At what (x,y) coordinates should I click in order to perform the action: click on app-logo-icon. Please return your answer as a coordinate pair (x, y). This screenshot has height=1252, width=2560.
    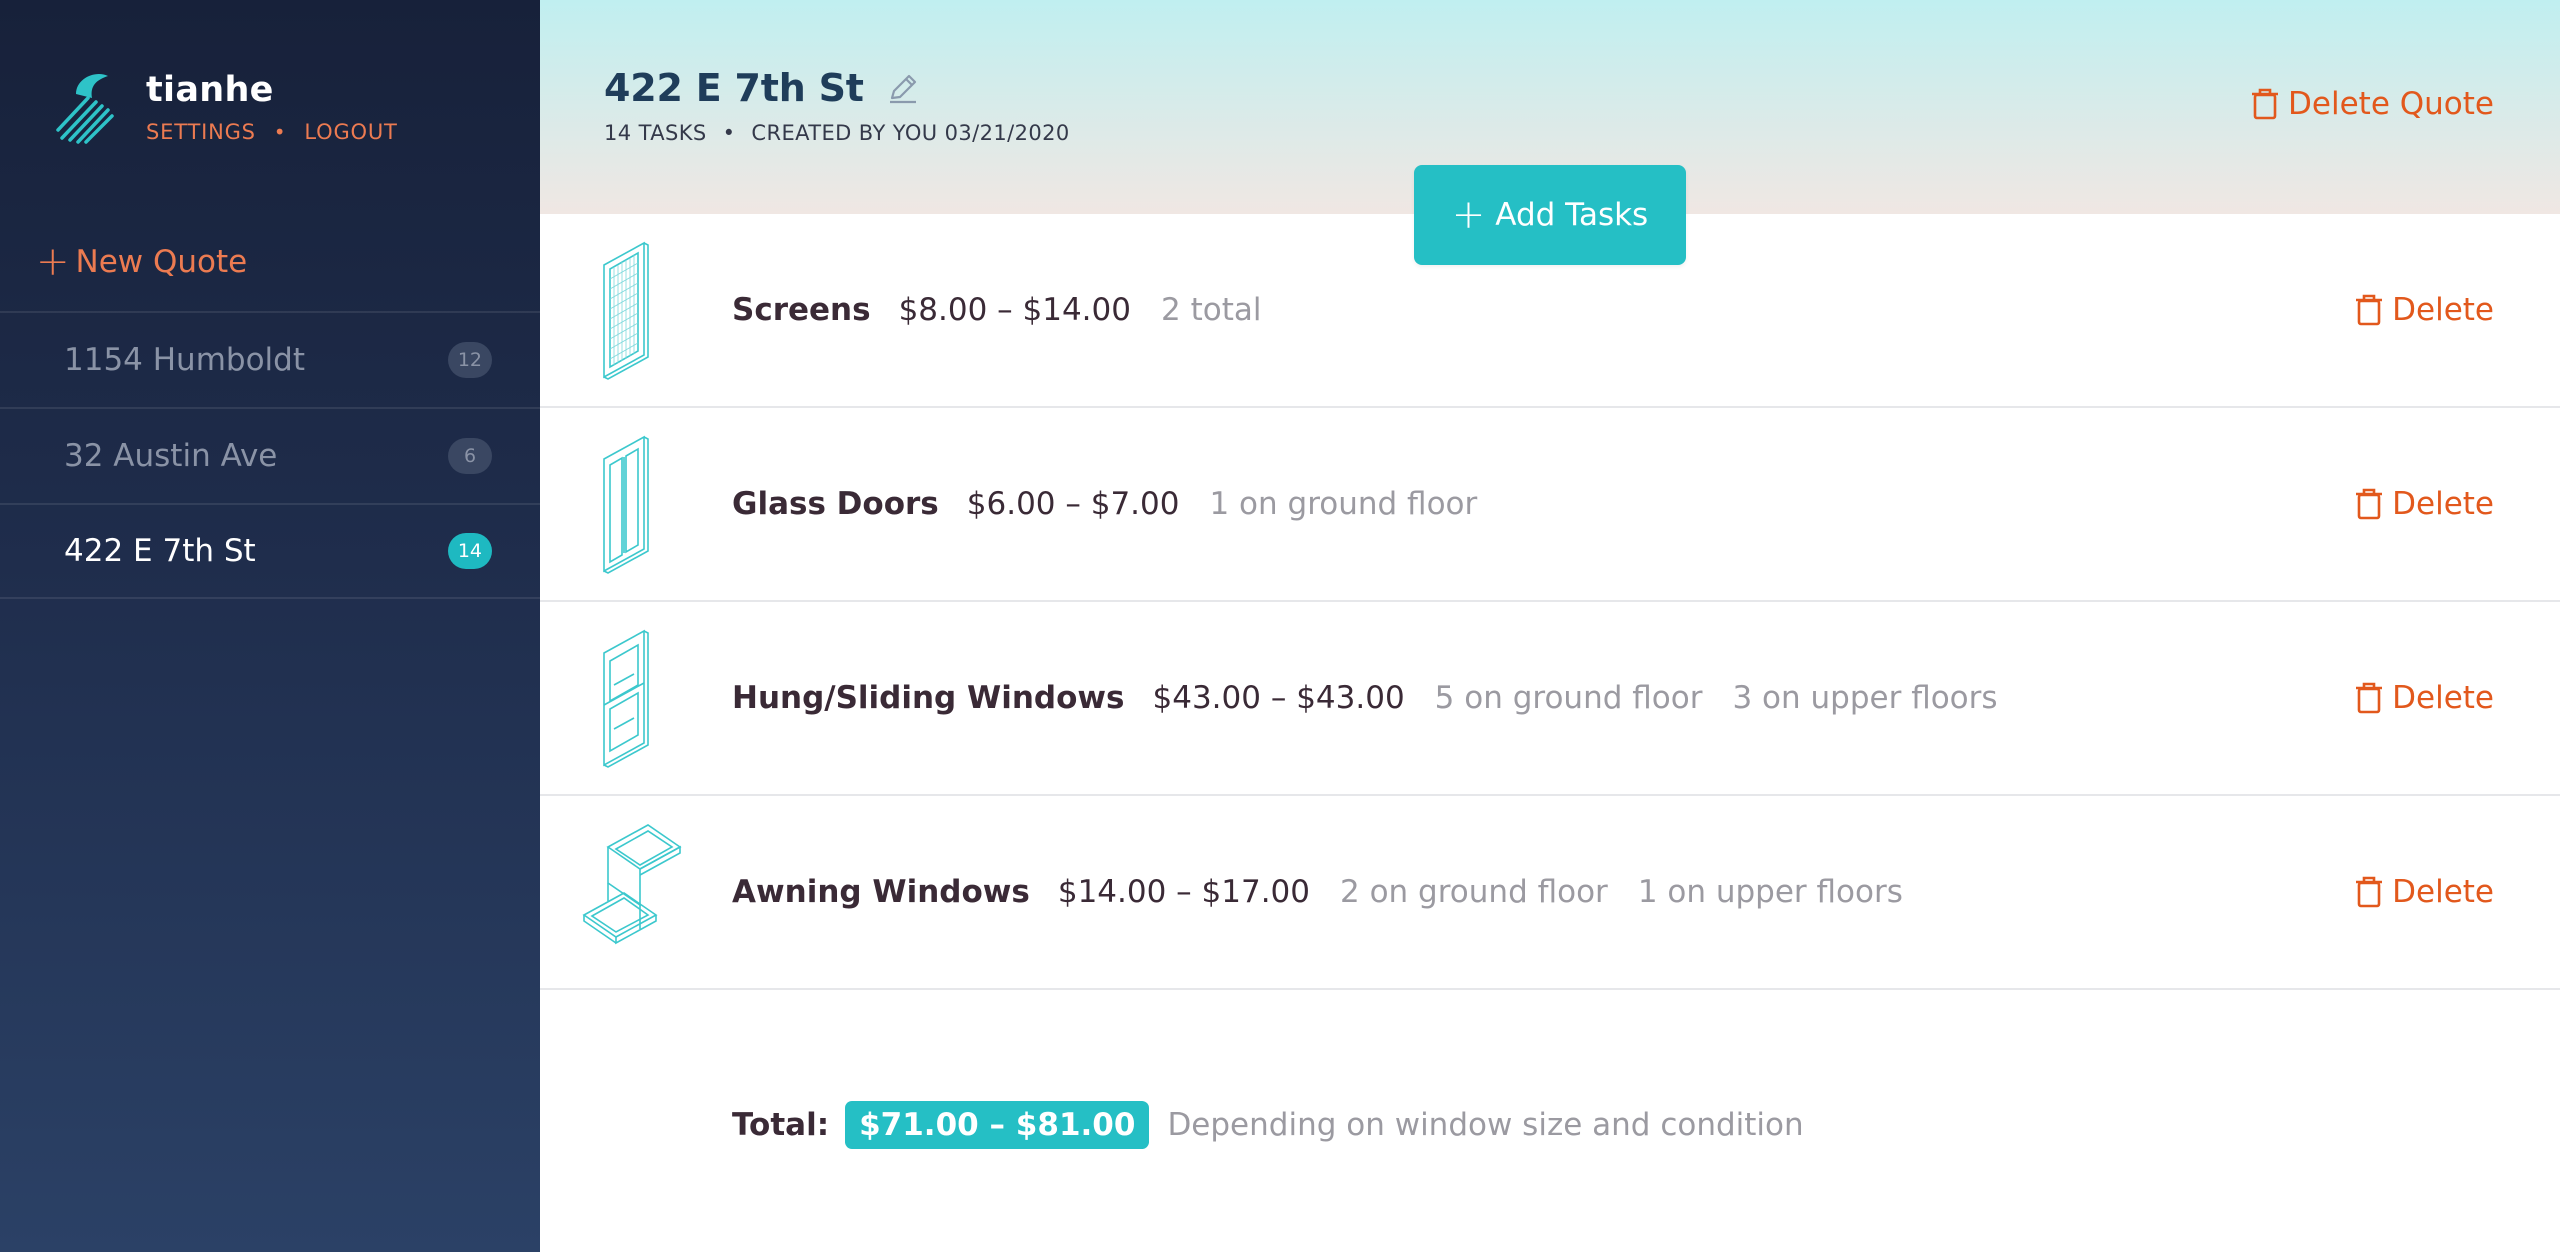
    Looking at the image, I should click on (85, 109).